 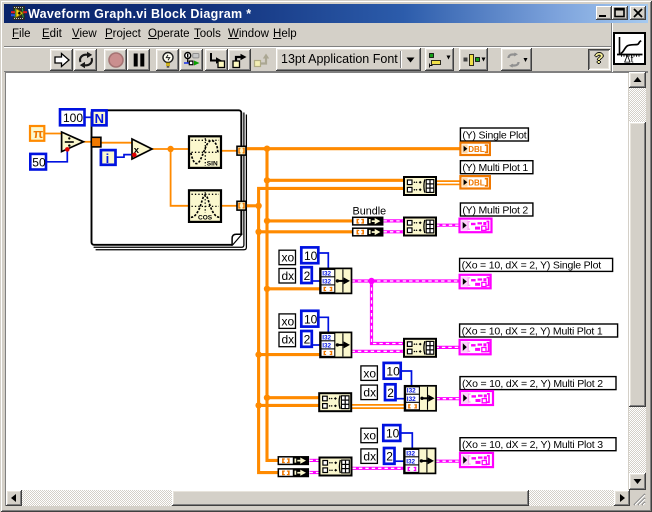 What do you see at coordinates (73, 118) in the screenshot?
I see `svg-text: 100` at bounding box center [73, 118].